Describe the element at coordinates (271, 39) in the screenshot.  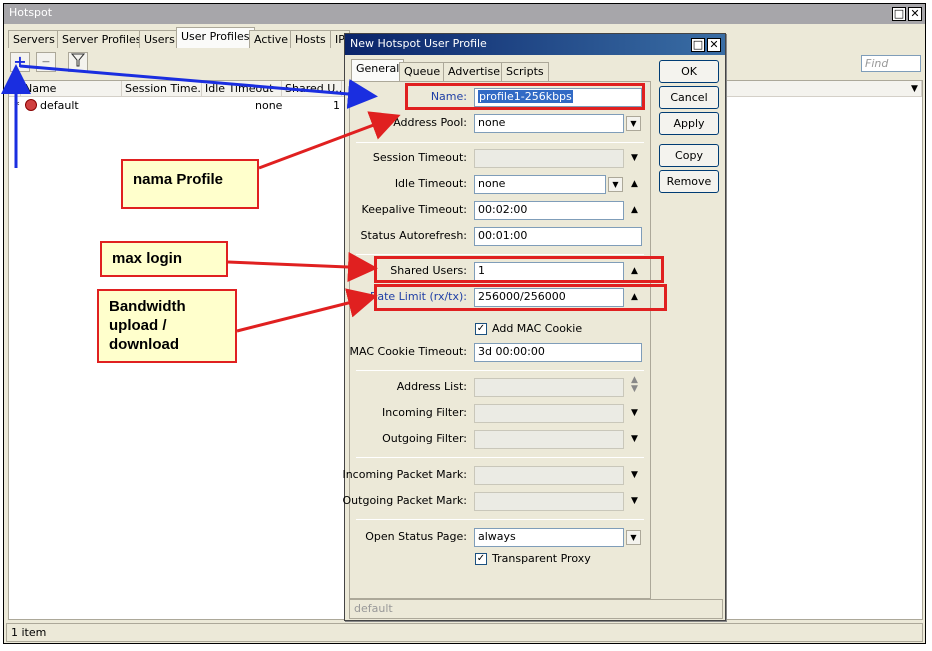
I see `tab-active: Active` at that location.